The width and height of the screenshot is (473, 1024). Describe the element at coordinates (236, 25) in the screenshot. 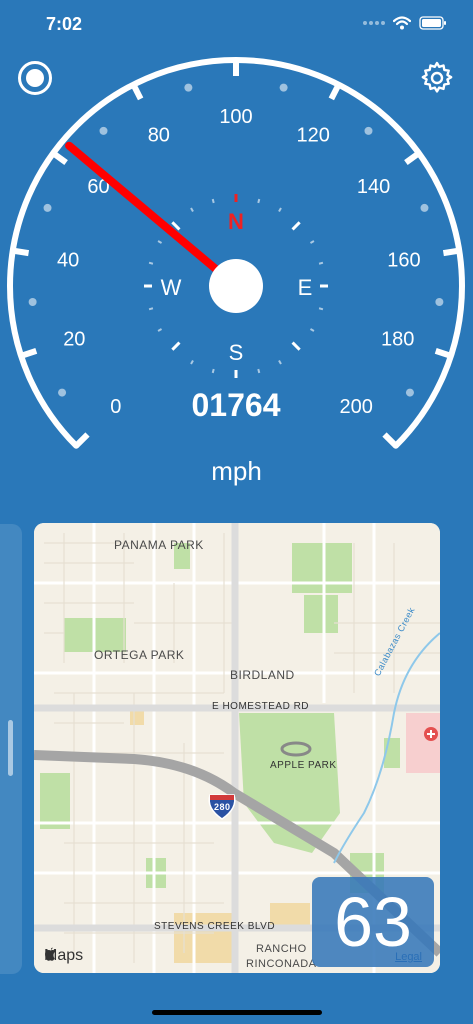

I see `status-bar: 7:02` at that location.